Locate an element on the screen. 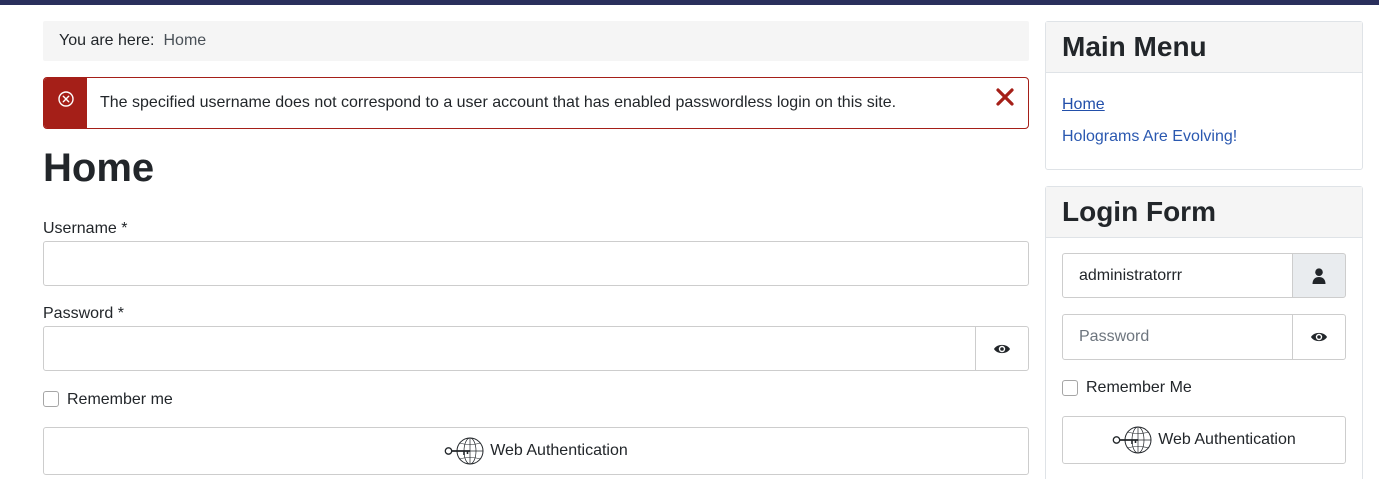  alert-icon-box is located at coordinates (65, 103).